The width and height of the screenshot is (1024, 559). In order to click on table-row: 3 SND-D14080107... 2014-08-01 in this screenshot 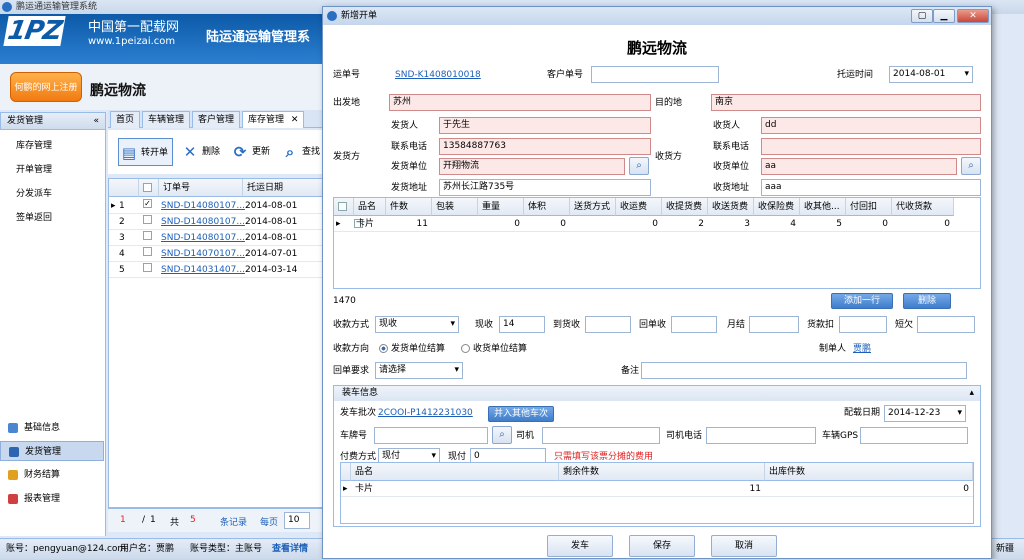, I will do `click(219, 238)`.